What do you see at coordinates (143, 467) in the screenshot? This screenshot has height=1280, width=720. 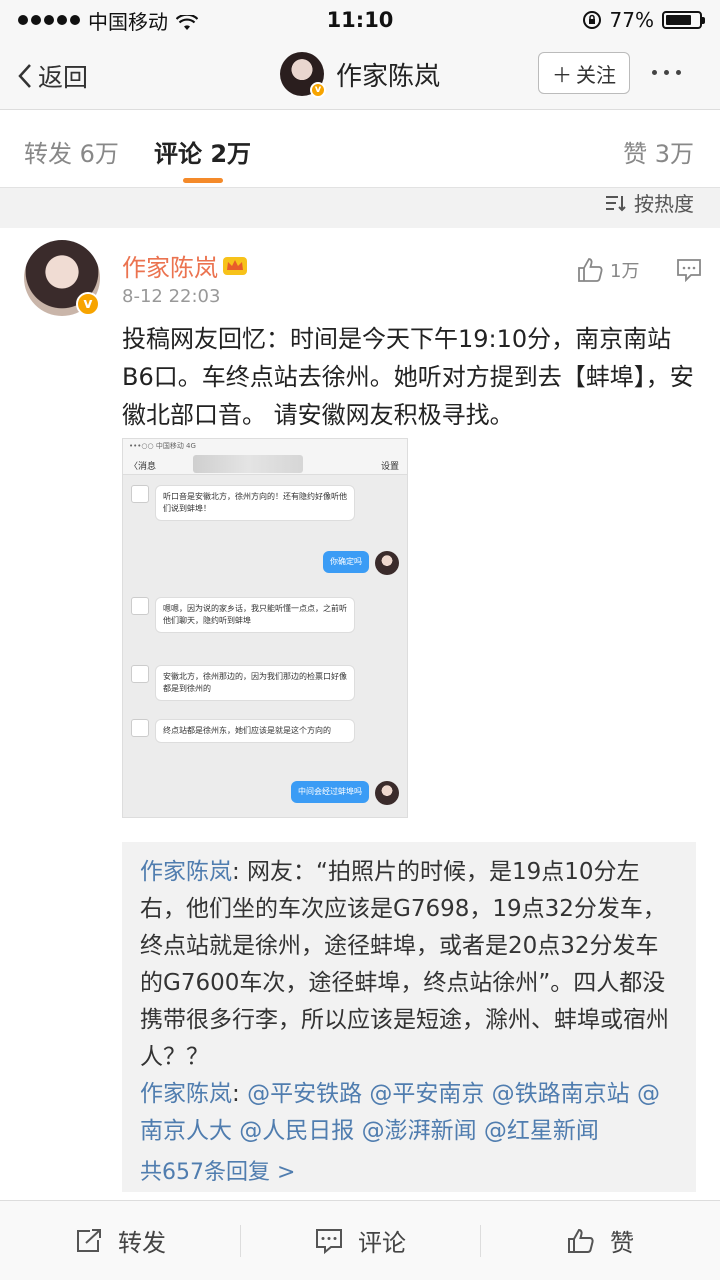 I see `chat-back-label: 〈消息` at bounding box center [143, 467].